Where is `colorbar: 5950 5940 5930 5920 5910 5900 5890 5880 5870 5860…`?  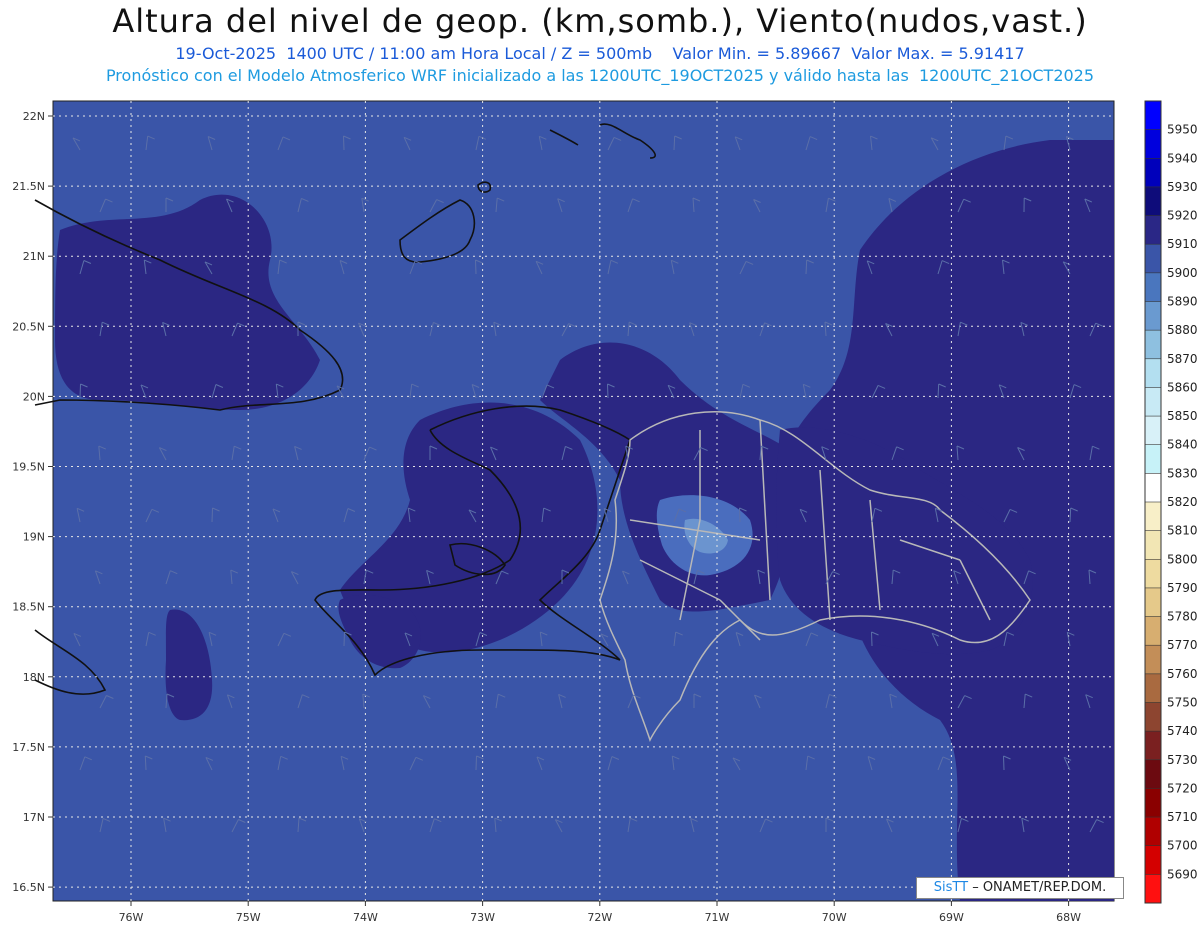 colorbar: 5950 5940 5930 5920 5910 5900 5890 5880 5870 5860… is located at coordinates (1171, 502).